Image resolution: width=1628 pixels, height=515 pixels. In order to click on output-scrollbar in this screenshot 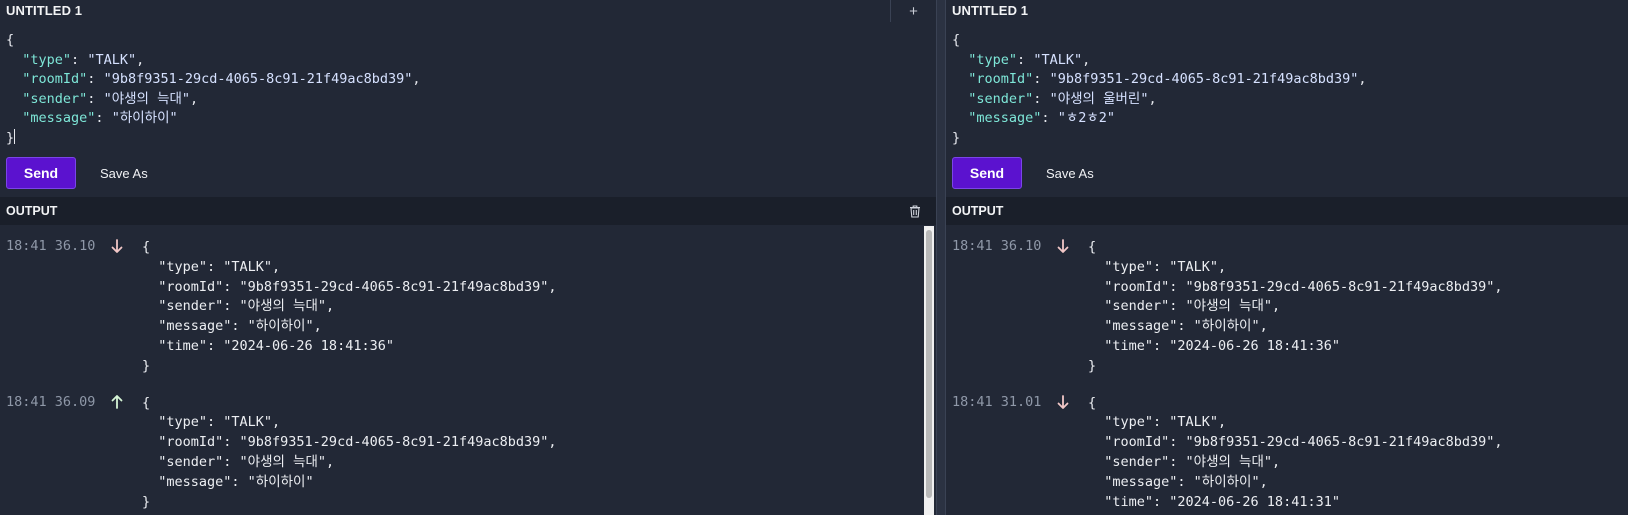, I will do `click(929, 370)`.